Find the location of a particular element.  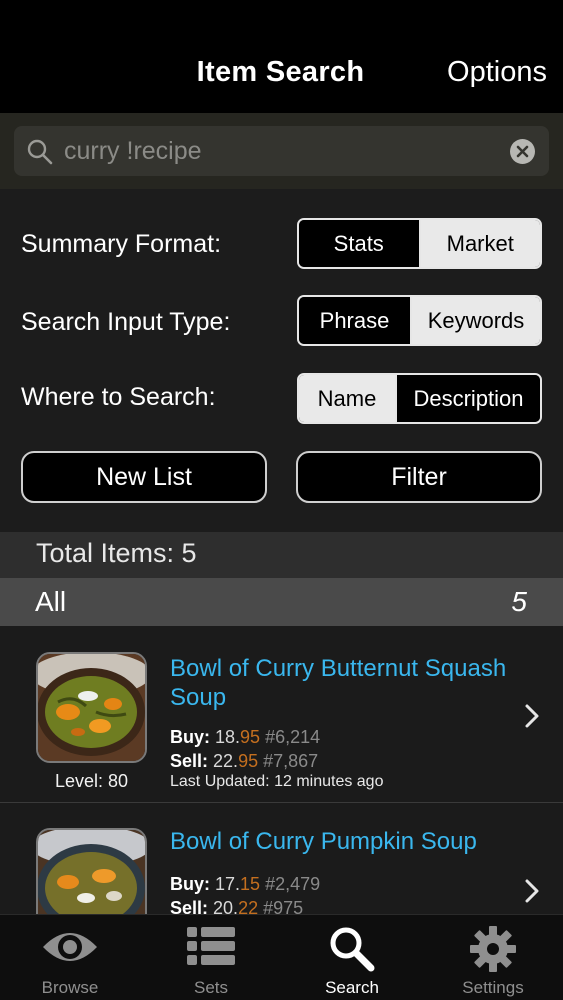

segment-market: Market is located at coordinates (479, 243).